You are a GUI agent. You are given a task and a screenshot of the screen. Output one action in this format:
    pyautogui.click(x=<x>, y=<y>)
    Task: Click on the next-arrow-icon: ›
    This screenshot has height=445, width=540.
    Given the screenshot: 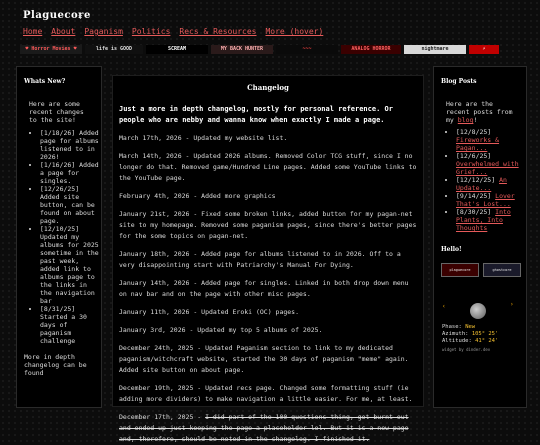 What is the action you would take?
    pyautogui.click(x=512, y=304)
    